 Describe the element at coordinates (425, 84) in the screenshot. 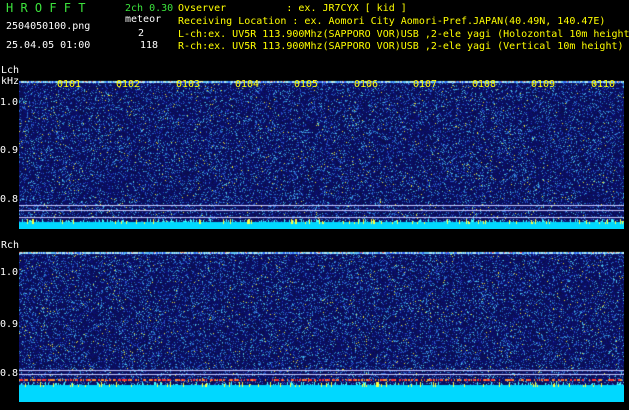

I see `lch-time-label: 0107` at that location.